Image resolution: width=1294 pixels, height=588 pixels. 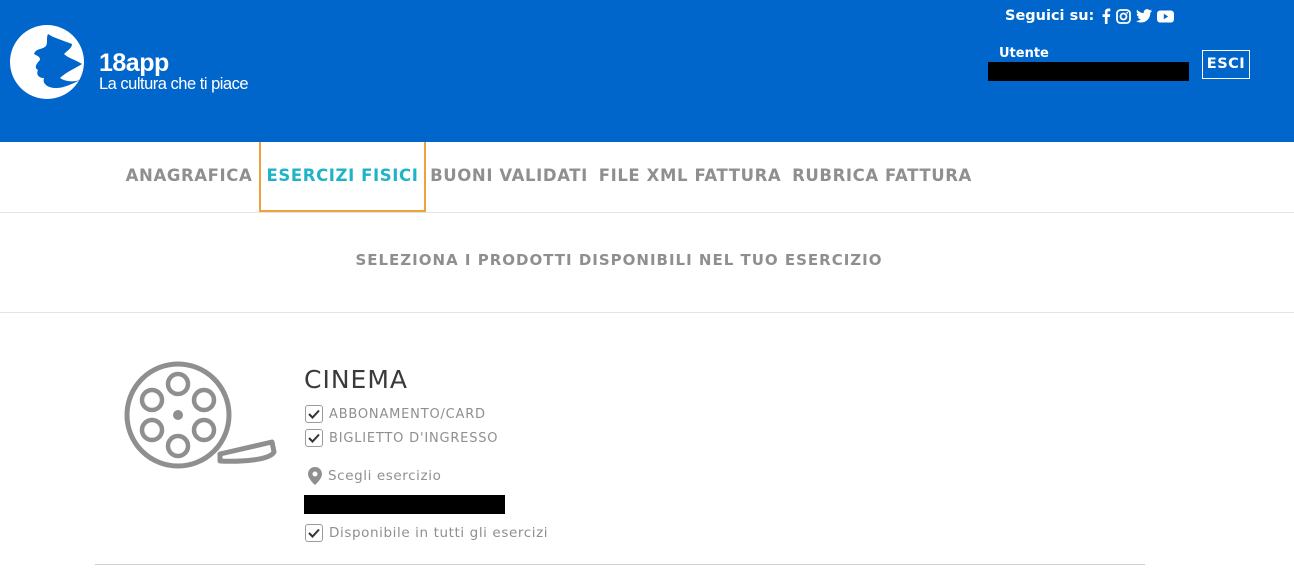 What do you see at coordinates (404, 504) in the screenshot?
I see `establishment-select-redacted` at bounding box center [404, 504].